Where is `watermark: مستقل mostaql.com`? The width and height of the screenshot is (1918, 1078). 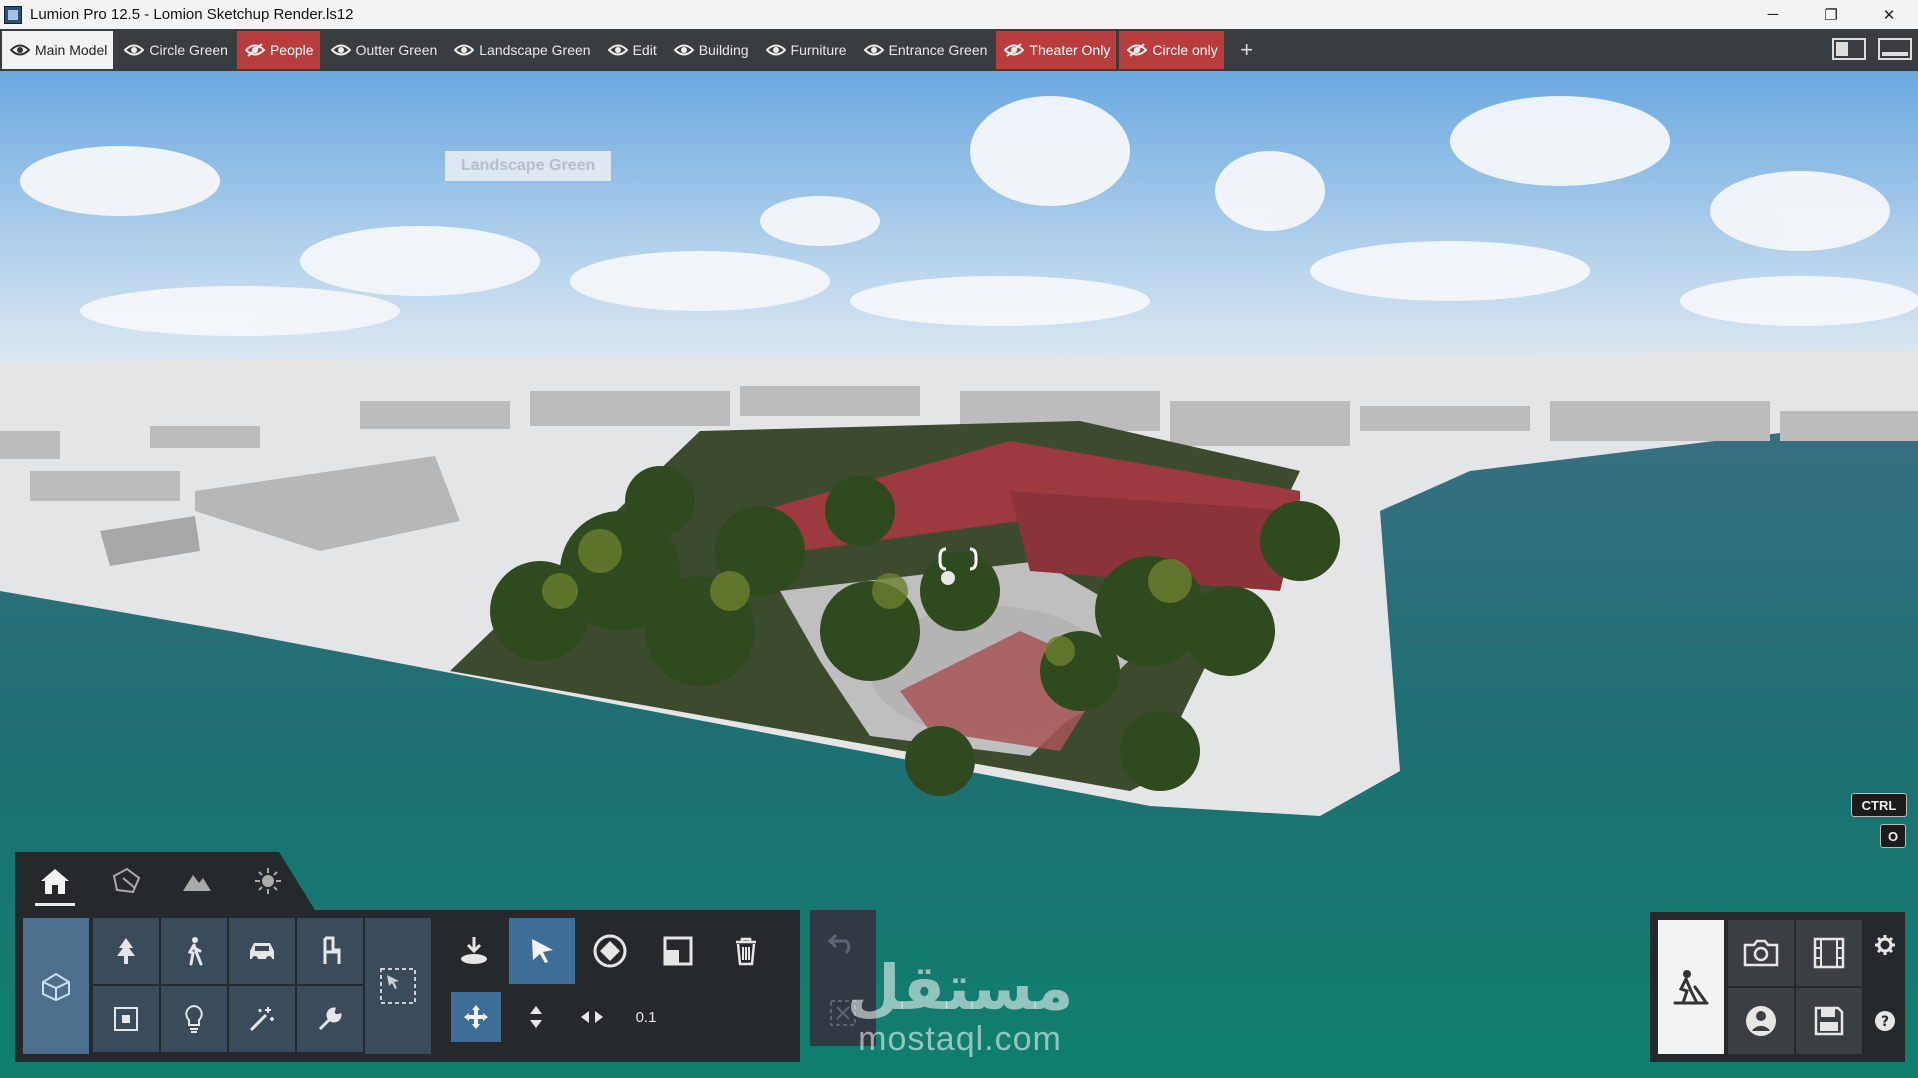
watermark: مستقل mostaql.com is located at coordinates (960, 1004).